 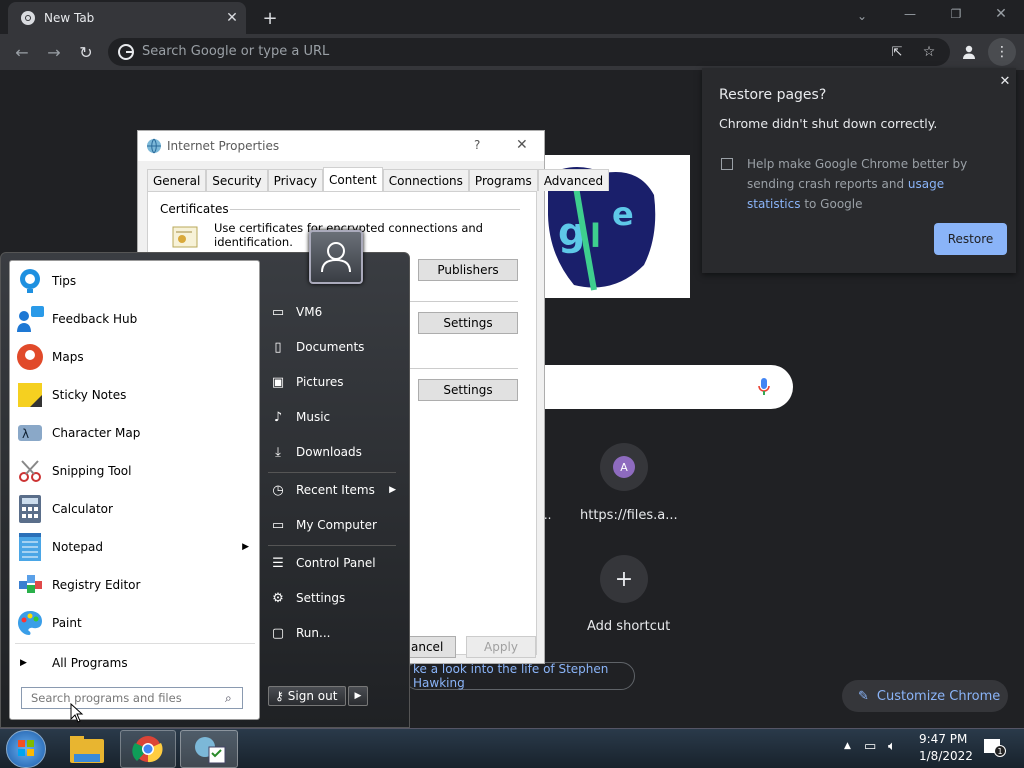 I want to click on restore-window-icon: ❐, so click(x=956, y=14).